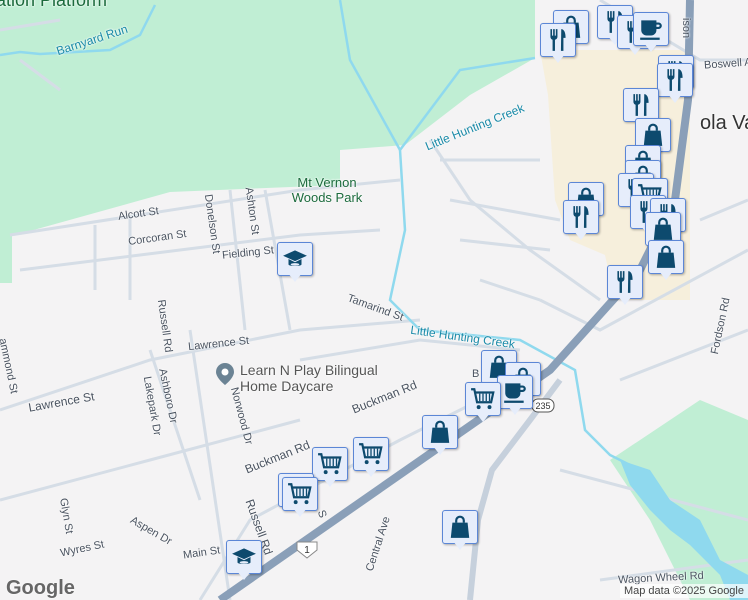 This screenshot has height=600, width=748. What do you see at coordinates (225, 374) in the screenshot?
I see `map-pin-icon` at bounding box center [225, 374].